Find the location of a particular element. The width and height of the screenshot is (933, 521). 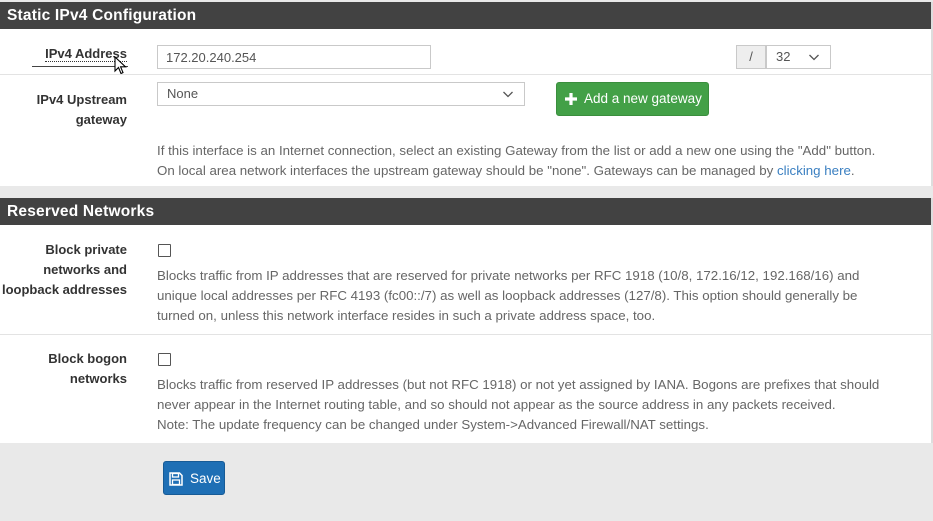

floppy-disk-icon is located at coordinates (176, 479).